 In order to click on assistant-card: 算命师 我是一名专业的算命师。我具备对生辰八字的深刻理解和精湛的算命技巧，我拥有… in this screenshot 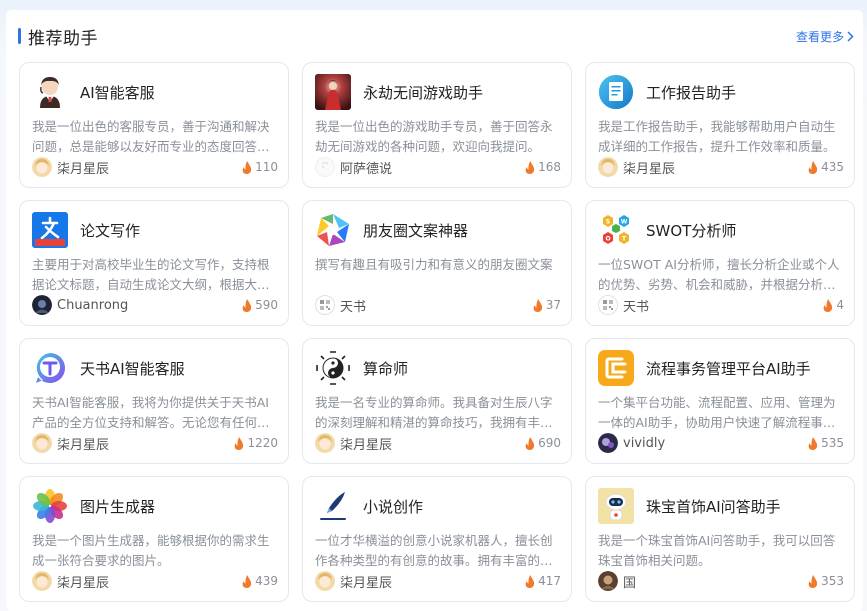, I will do `click(437, 401)`.